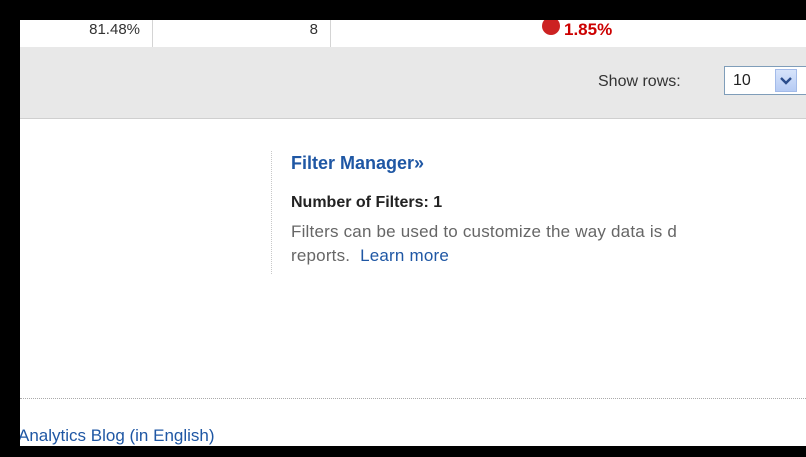  I want to click on footer-divider, so click(413, 398).